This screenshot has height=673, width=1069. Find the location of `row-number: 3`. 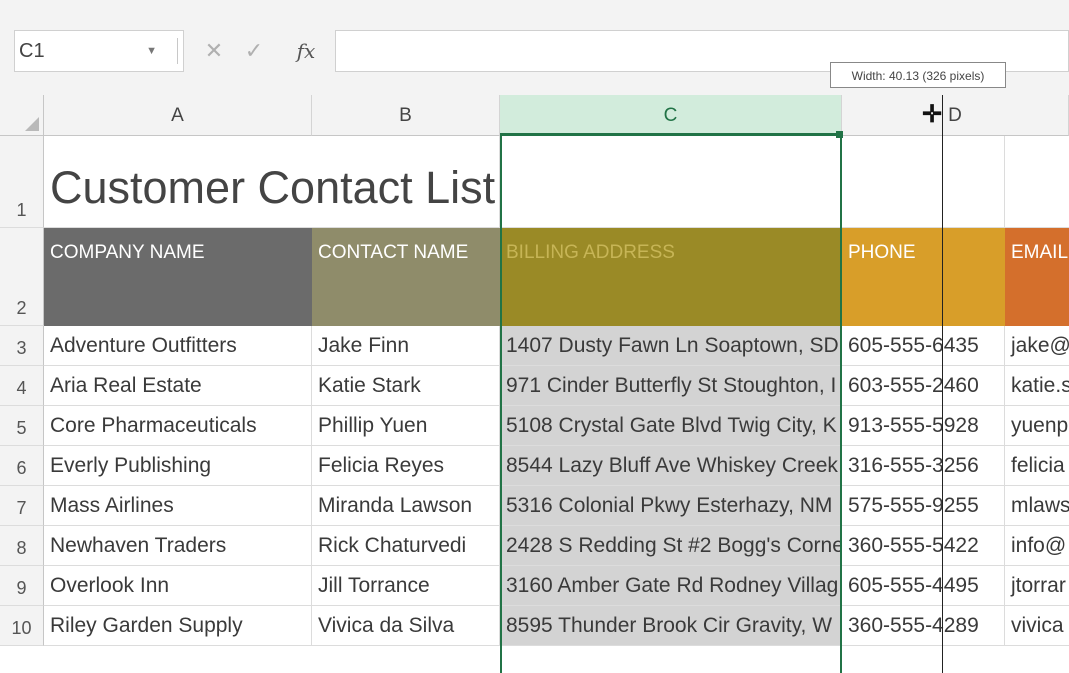

row-number: 3 is located at coordinates (21, 348).